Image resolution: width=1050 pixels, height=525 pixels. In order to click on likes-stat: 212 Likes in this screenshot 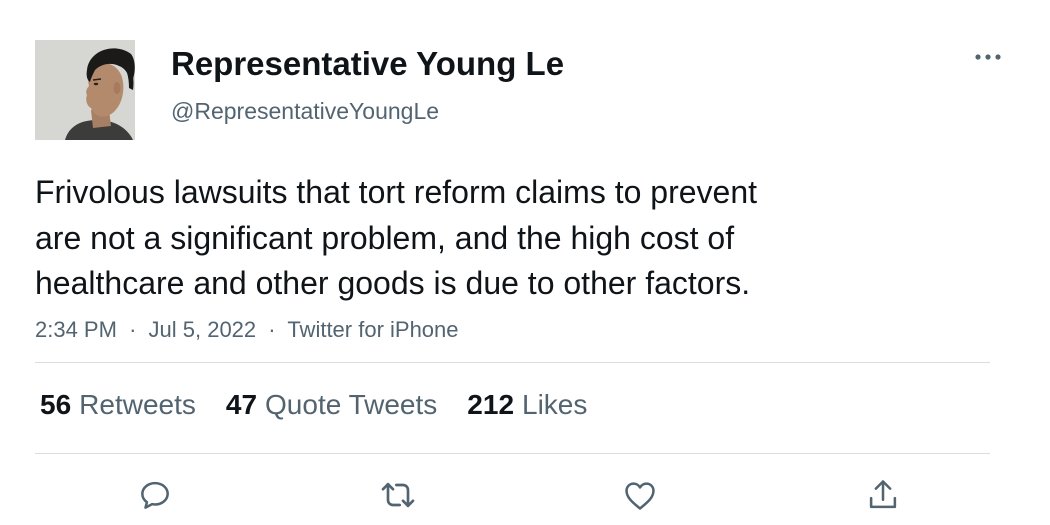, I will do `click(527, 405)`.